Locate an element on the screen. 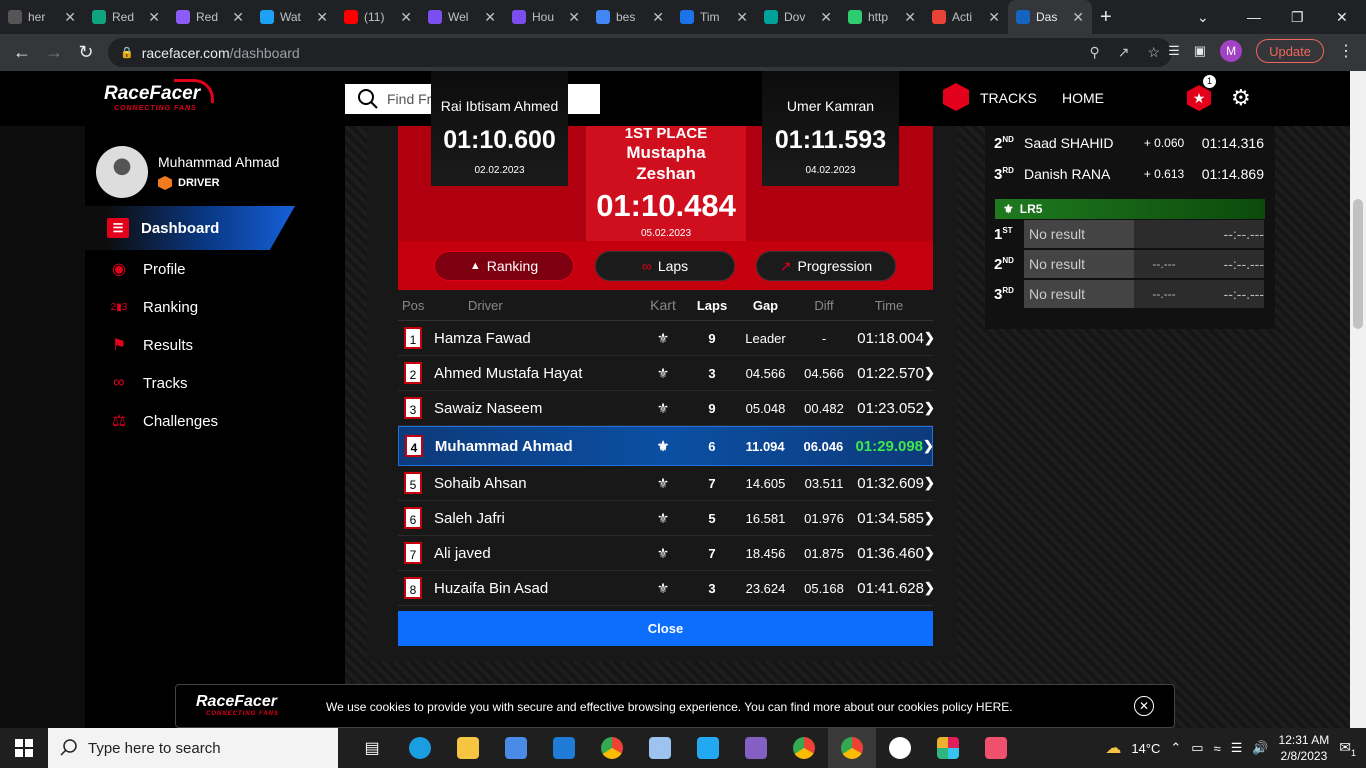 The width and height of the screenshot is (1366, 768). leaderboard-row: 2ND Saad SHAHID + 0.060 01:14.316 is located at coordinates (1129, 143).